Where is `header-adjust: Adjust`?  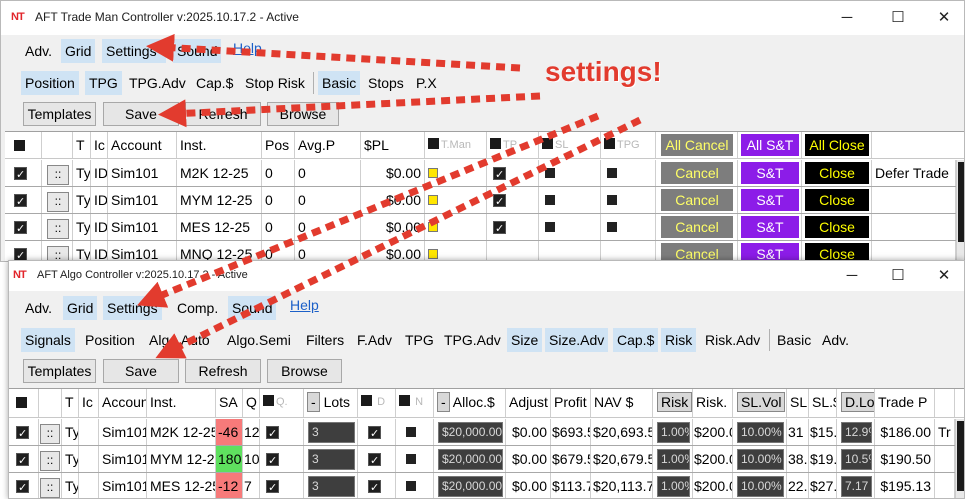
header-adjust: Adjust is located at coordinates (528, 403).